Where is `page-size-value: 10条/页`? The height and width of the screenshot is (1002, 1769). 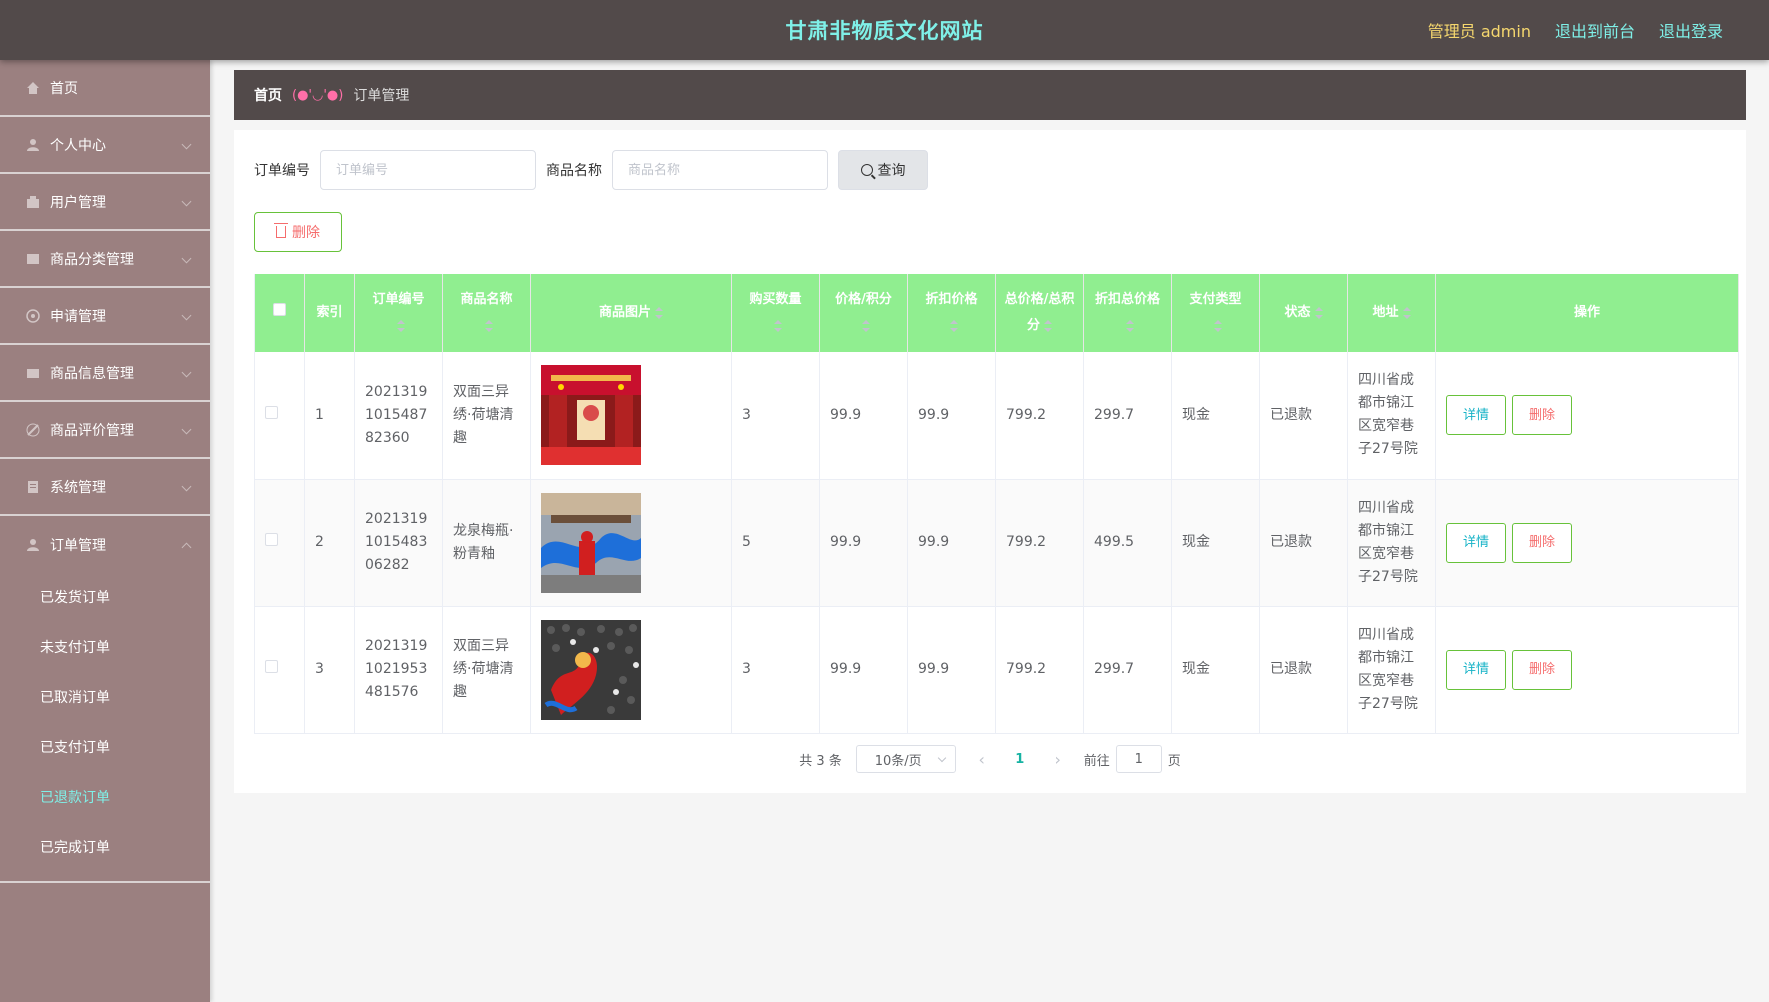
page-size-value: 10条/页 is located at coordinates (898, 761).